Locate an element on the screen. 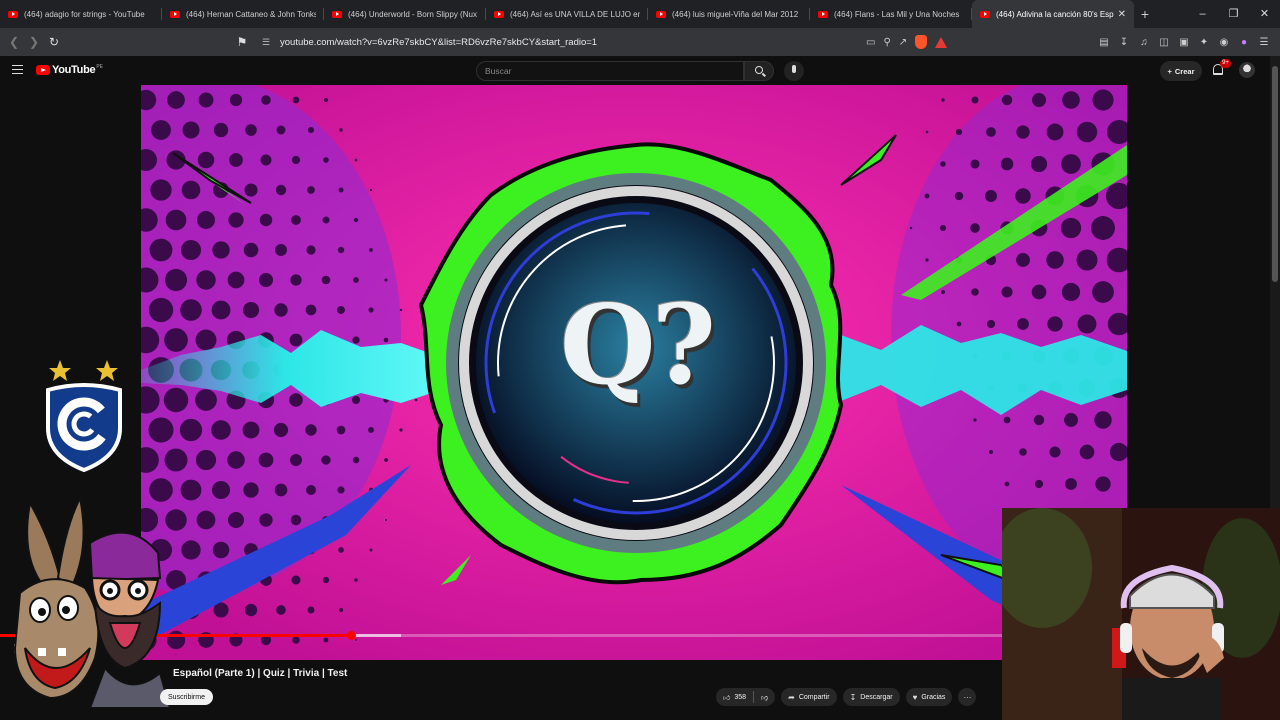 The height and width of the screenshot is (720, 1280). tab-title: (464) Así es UNA VILLA DE LUJO en is located at coordinates (575, 14).